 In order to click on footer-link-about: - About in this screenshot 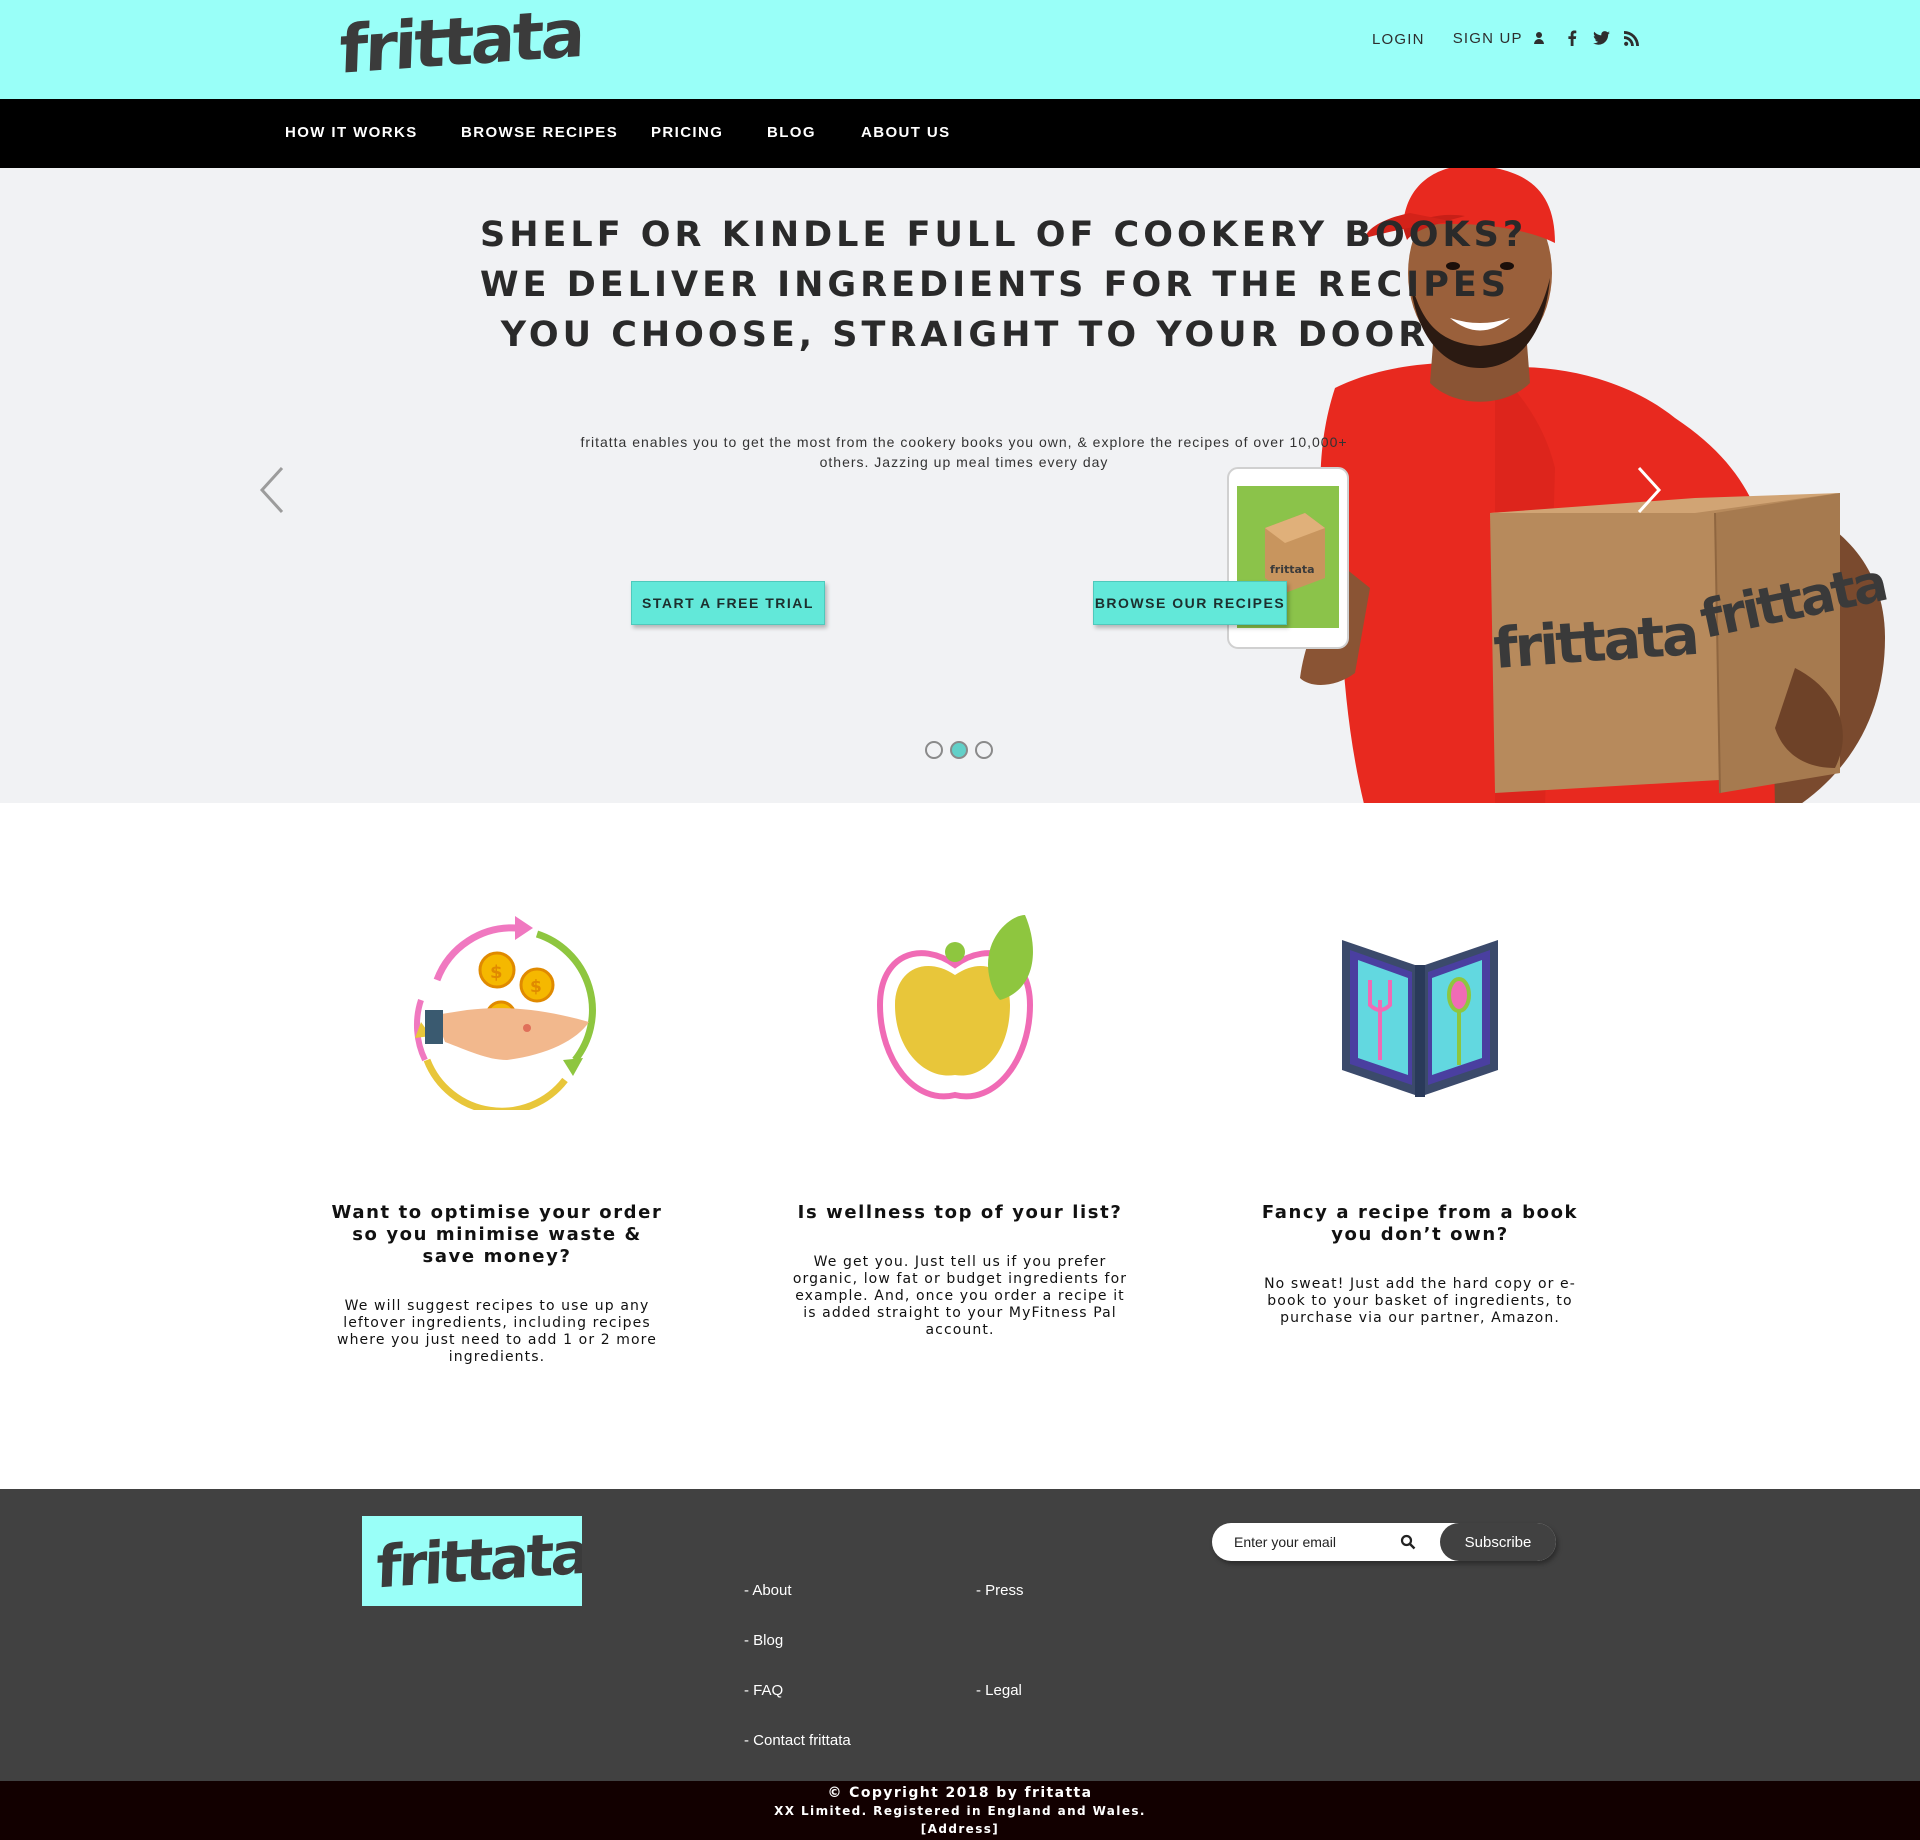, I will do `click(768, 1590)`.